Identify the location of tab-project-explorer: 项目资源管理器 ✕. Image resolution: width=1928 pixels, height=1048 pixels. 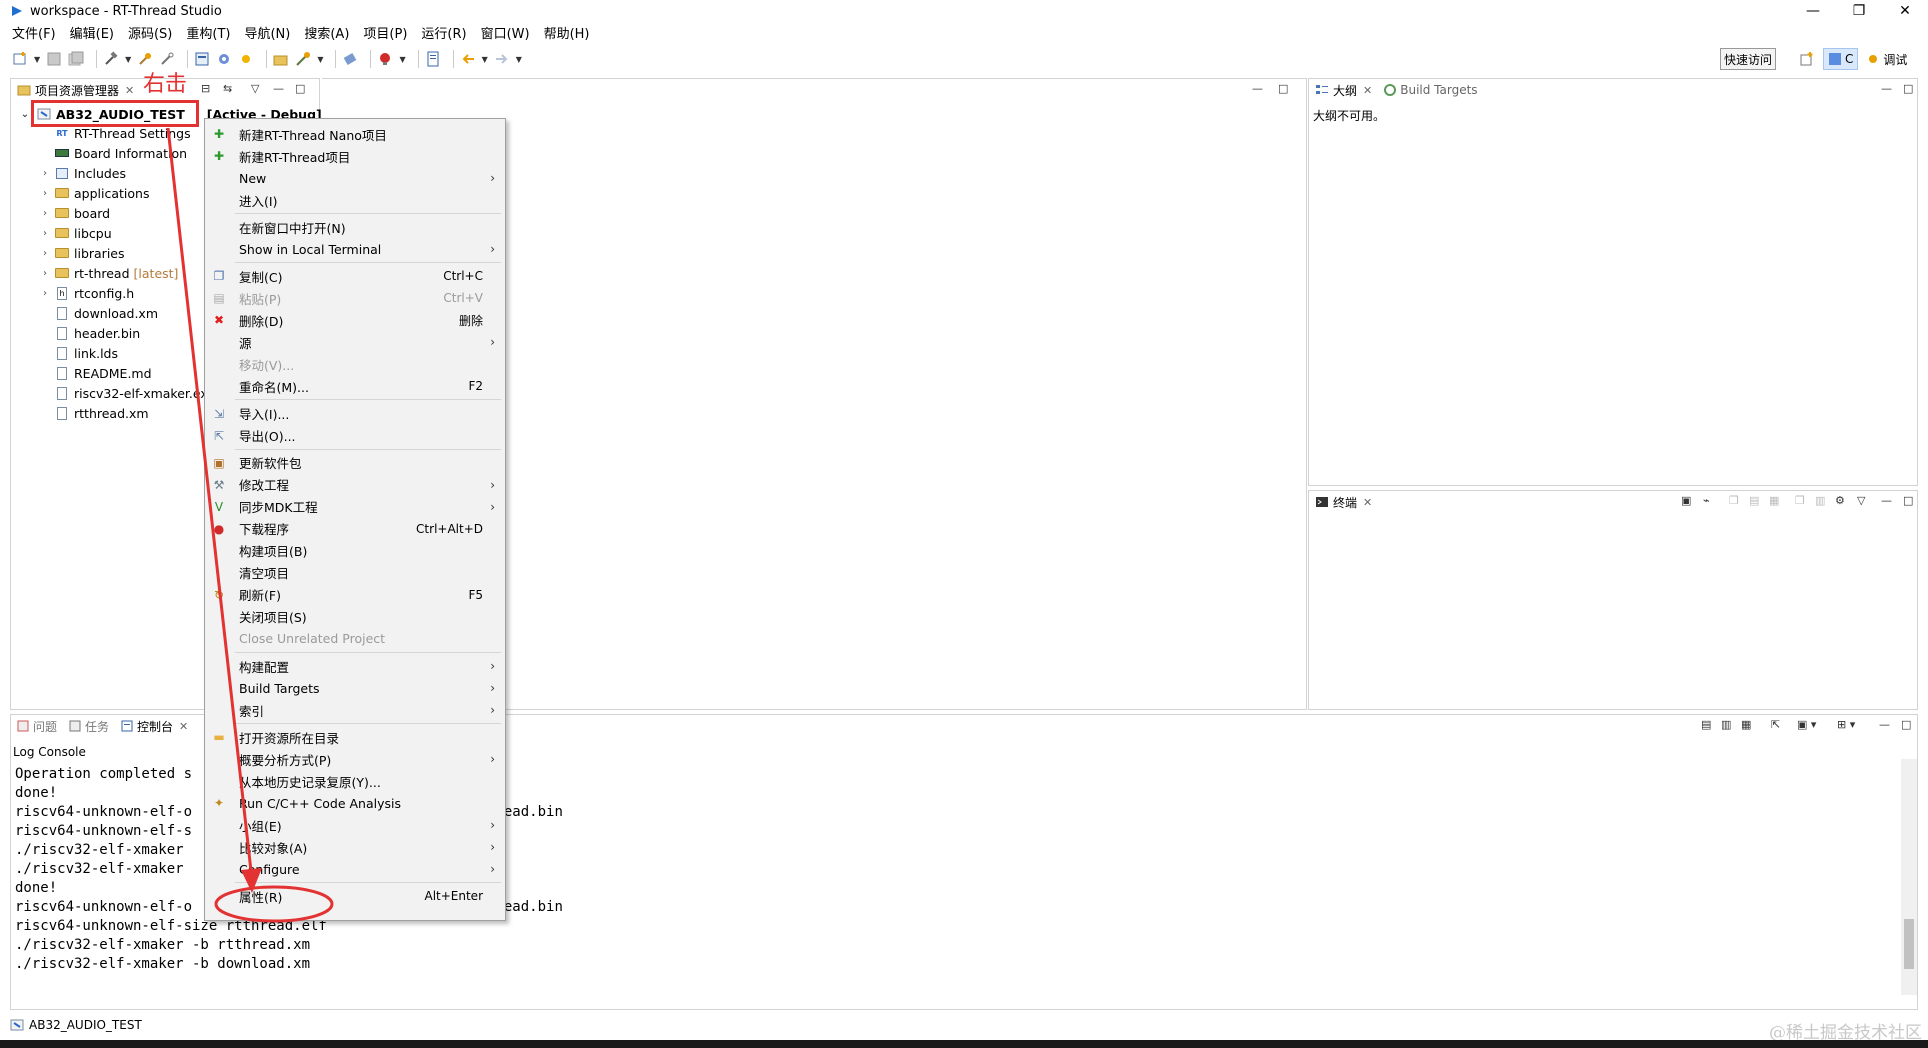
(76, 90).